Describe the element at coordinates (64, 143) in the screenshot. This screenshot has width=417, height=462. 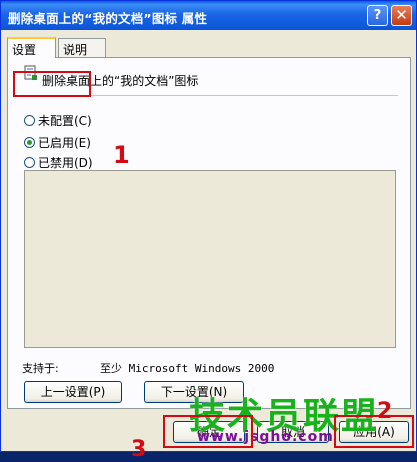
I see `radio-label: 已启用(E)` at that location.